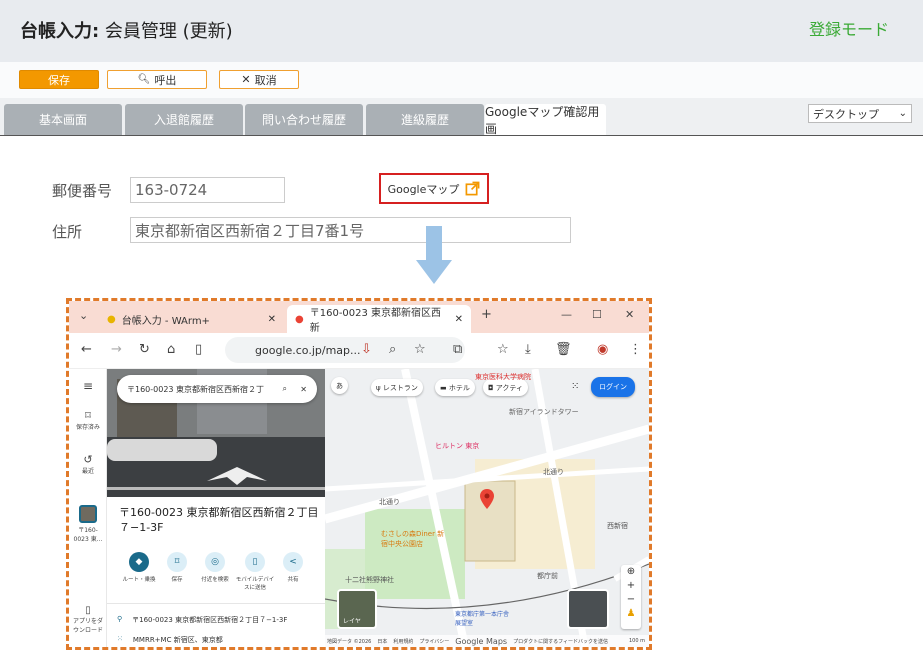 The height and width of the screenshot is (662, 923). I want to click on map-label-tower: 新宿アイランドタワー, so click(544, 412).